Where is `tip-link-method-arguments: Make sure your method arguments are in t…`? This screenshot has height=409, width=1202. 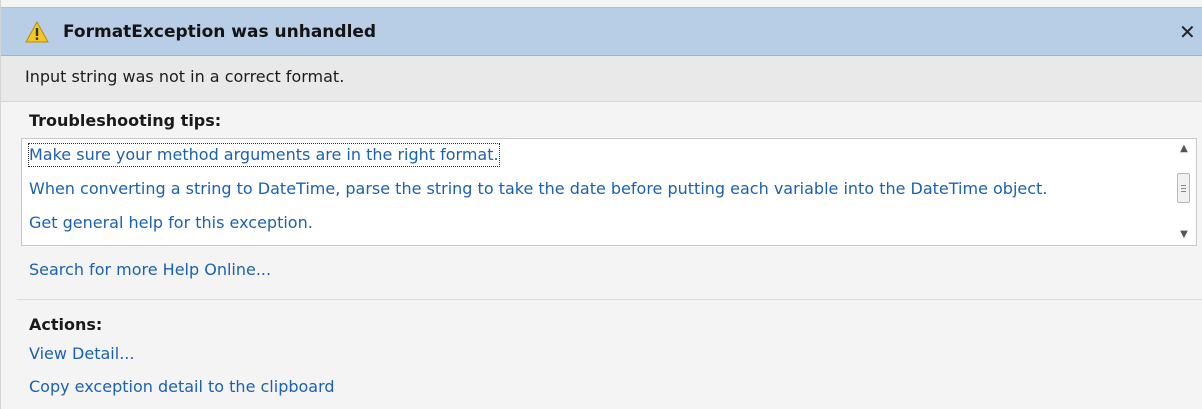
tip-link-method-arguments: Make sure your method arguments are in t… is located at coordinates (264, 155).